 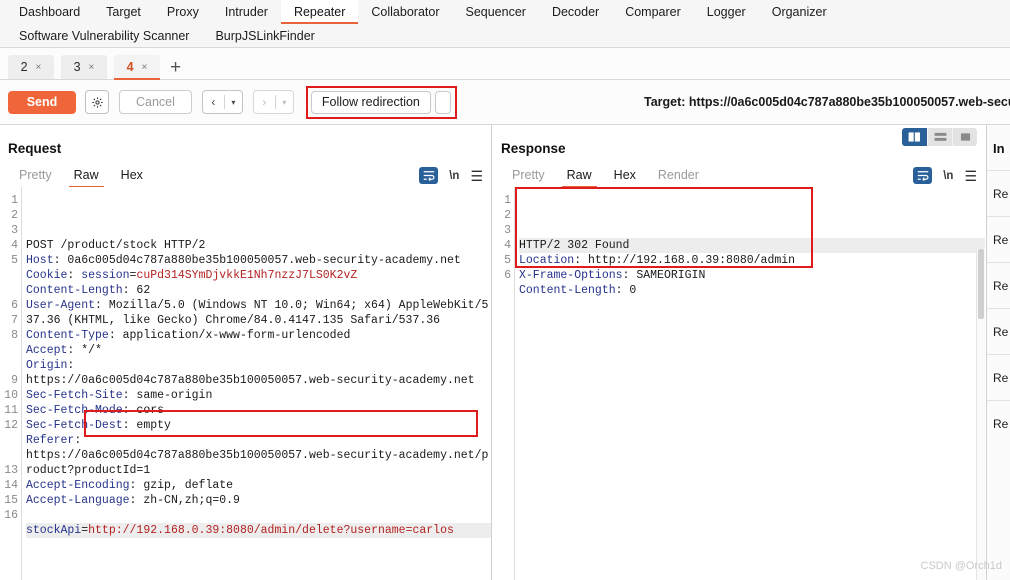 I want to click on tab-render: Render, so click(x=678, y=177).